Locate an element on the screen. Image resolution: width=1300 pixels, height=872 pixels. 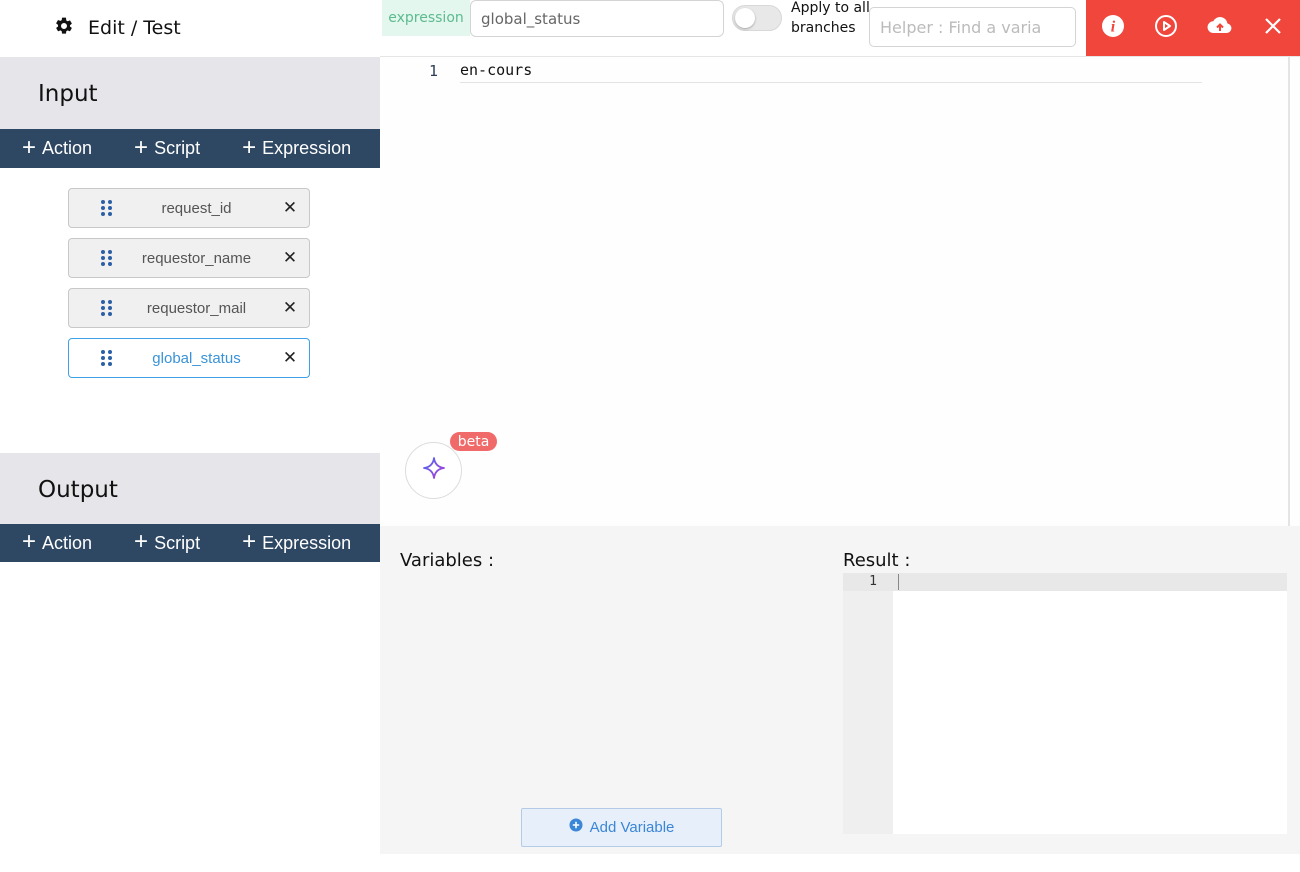
input-add-script-button: + Script is located at coordinates (167, 148).